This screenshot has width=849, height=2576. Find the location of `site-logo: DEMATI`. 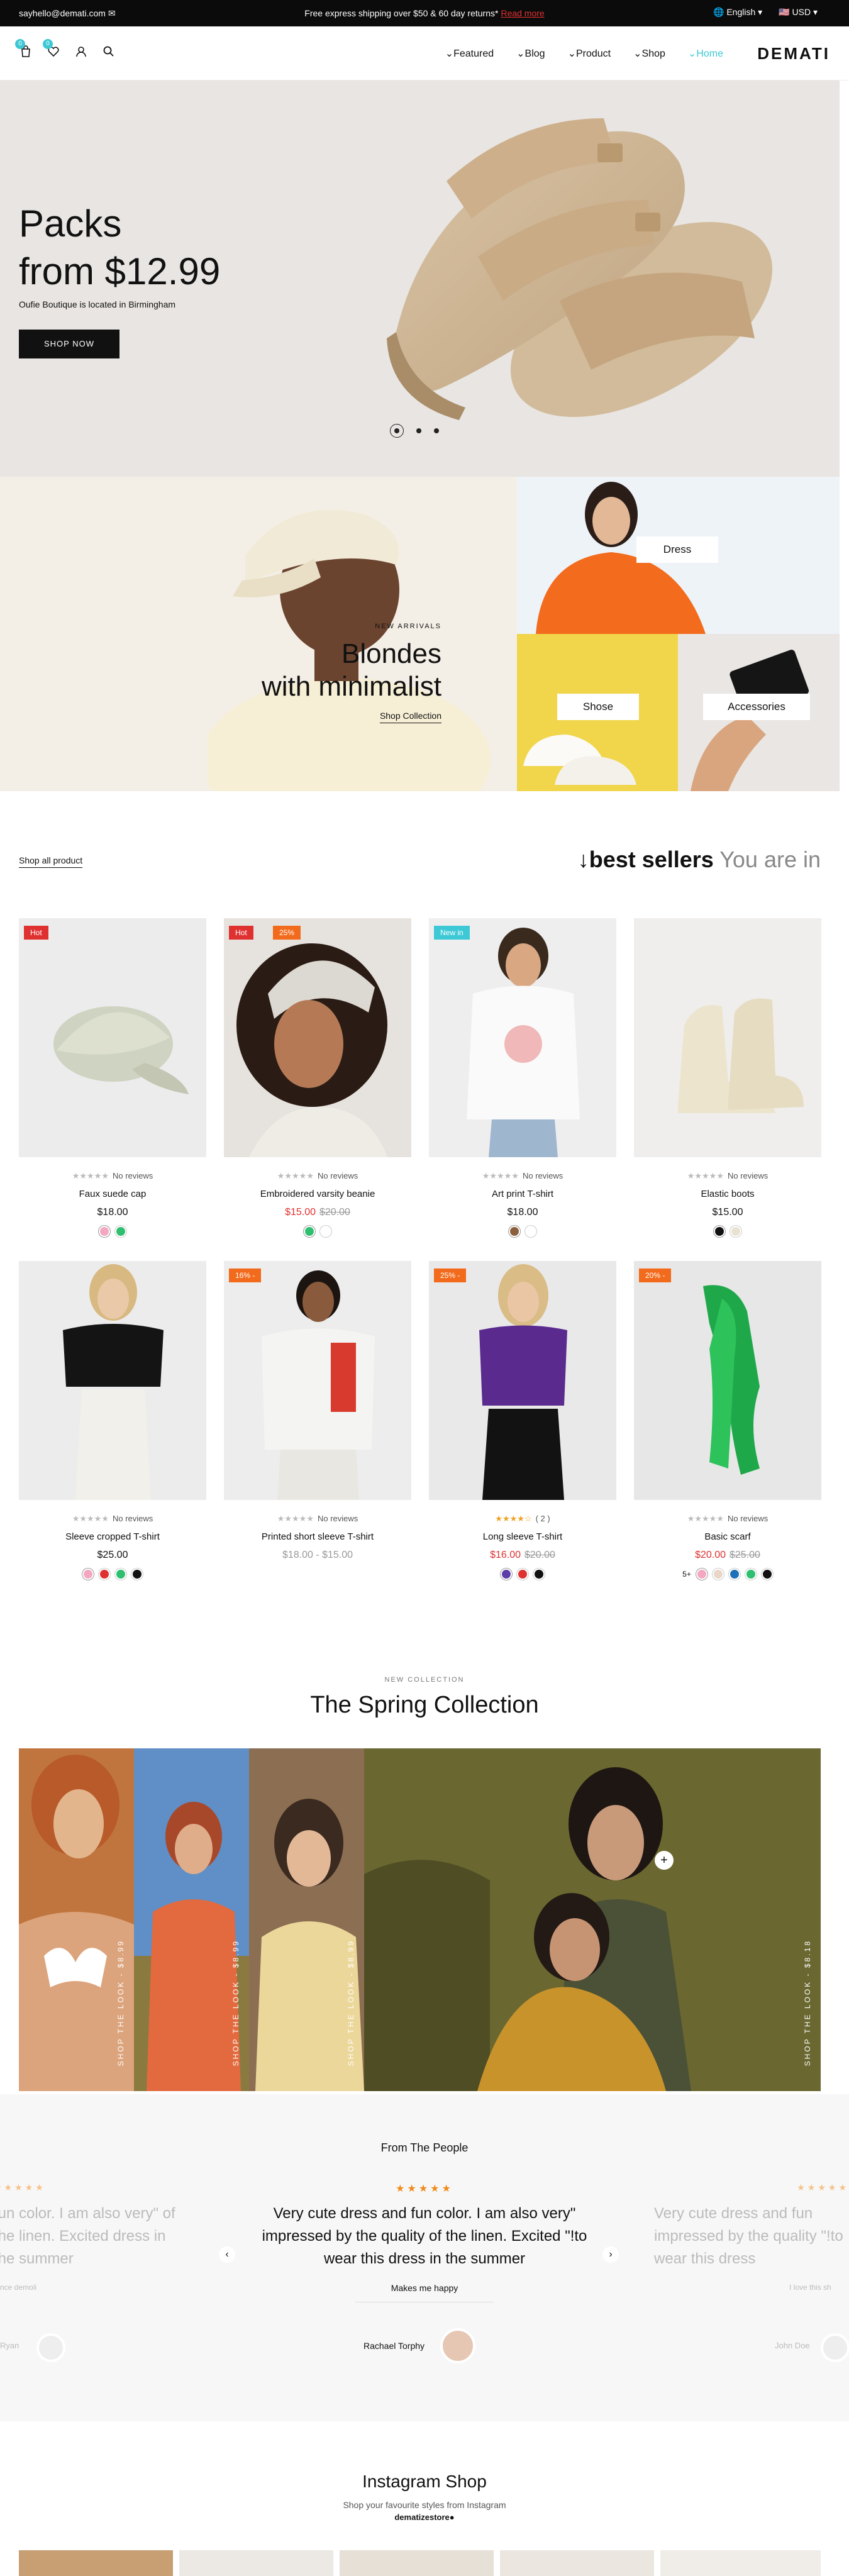

site-logo: DEMATI is located at coordinates (794, 54).